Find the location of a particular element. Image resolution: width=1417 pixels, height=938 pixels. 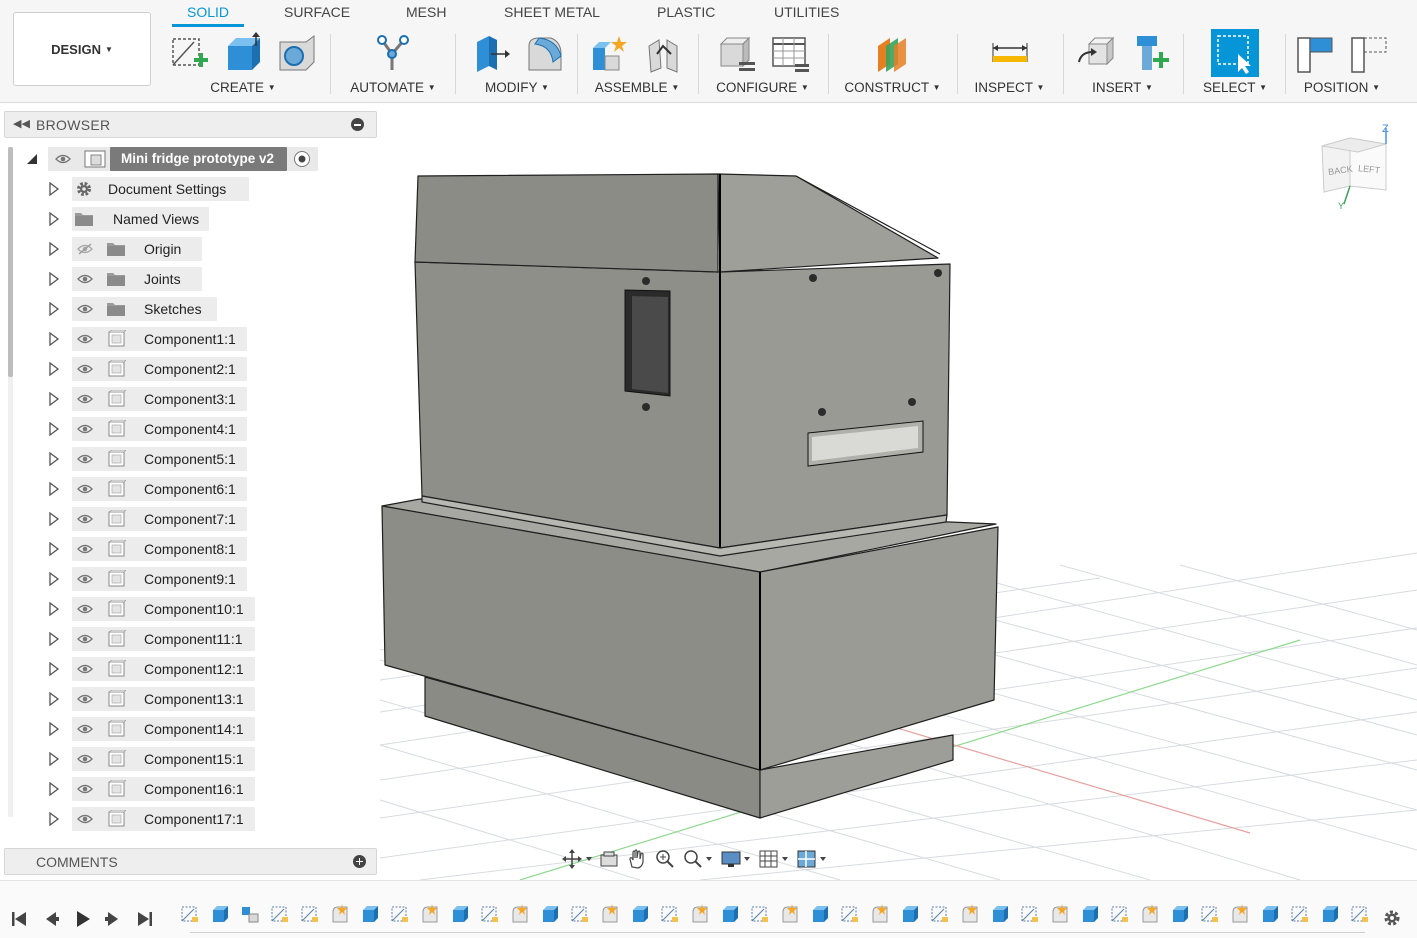

automate-menu: AUTOMATE ▼ is located at coordinates (393, 87).